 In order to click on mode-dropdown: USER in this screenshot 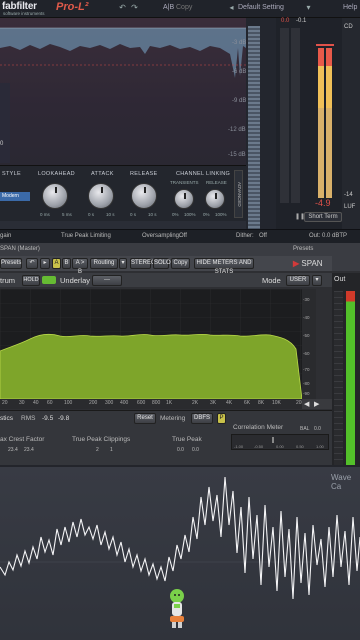, I will do `click(298, 280)`.